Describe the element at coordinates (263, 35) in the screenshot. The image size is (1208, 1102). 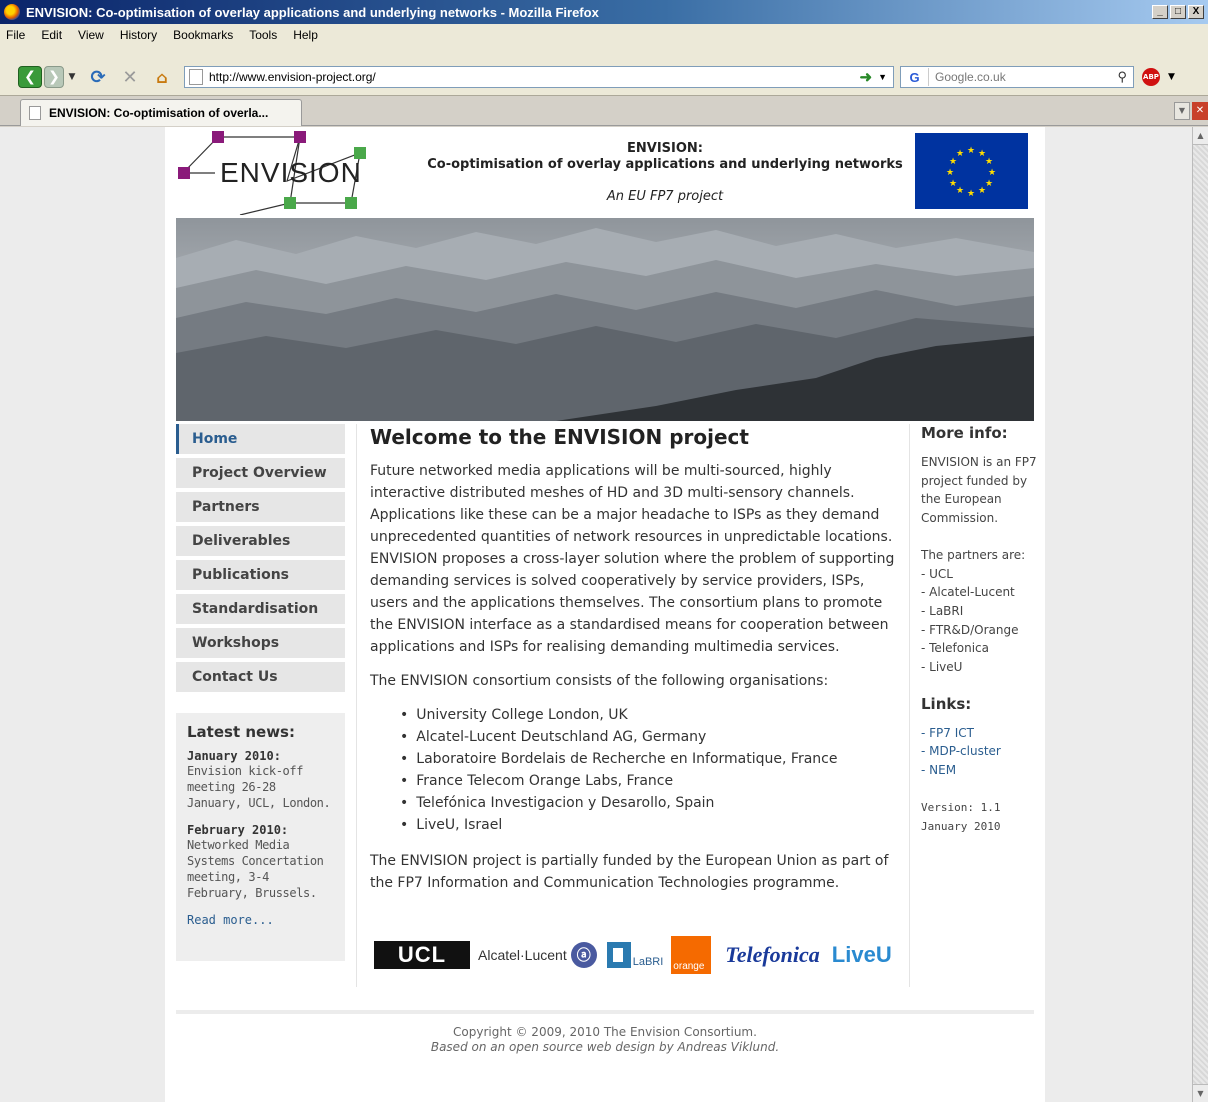
I see `menu-tools: Tools` at that location.